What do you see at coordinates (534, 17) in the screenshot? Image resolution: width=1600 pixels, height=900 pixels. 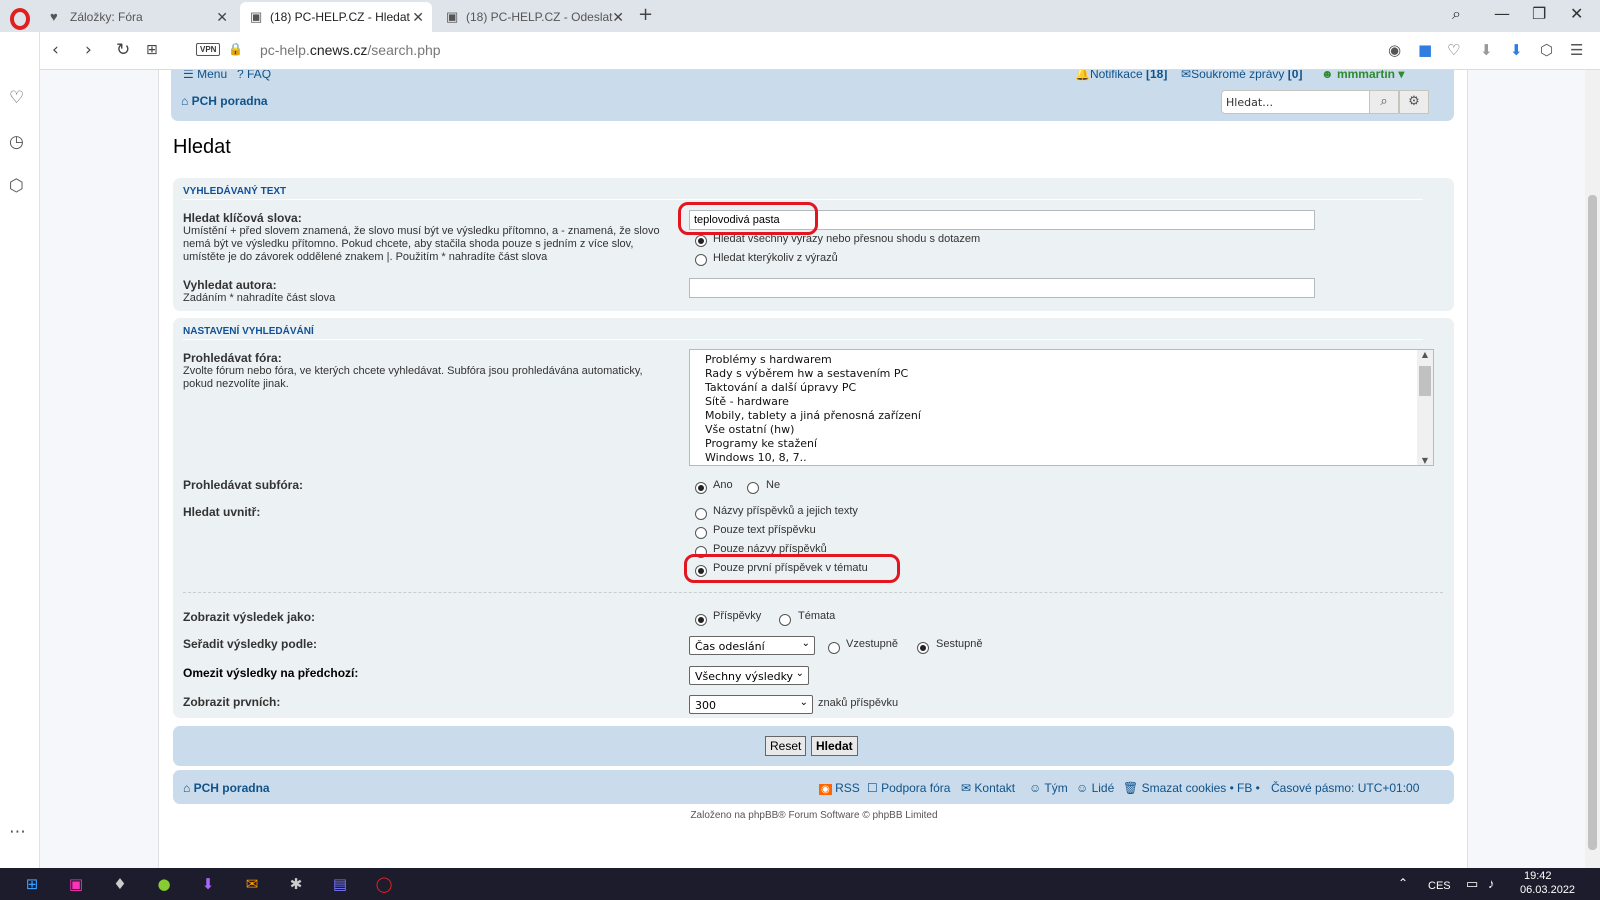 I see `tab-post: ▣ (18) PC-HELP.CZ - Odeslat ✕` at bounding box center [534, 17].